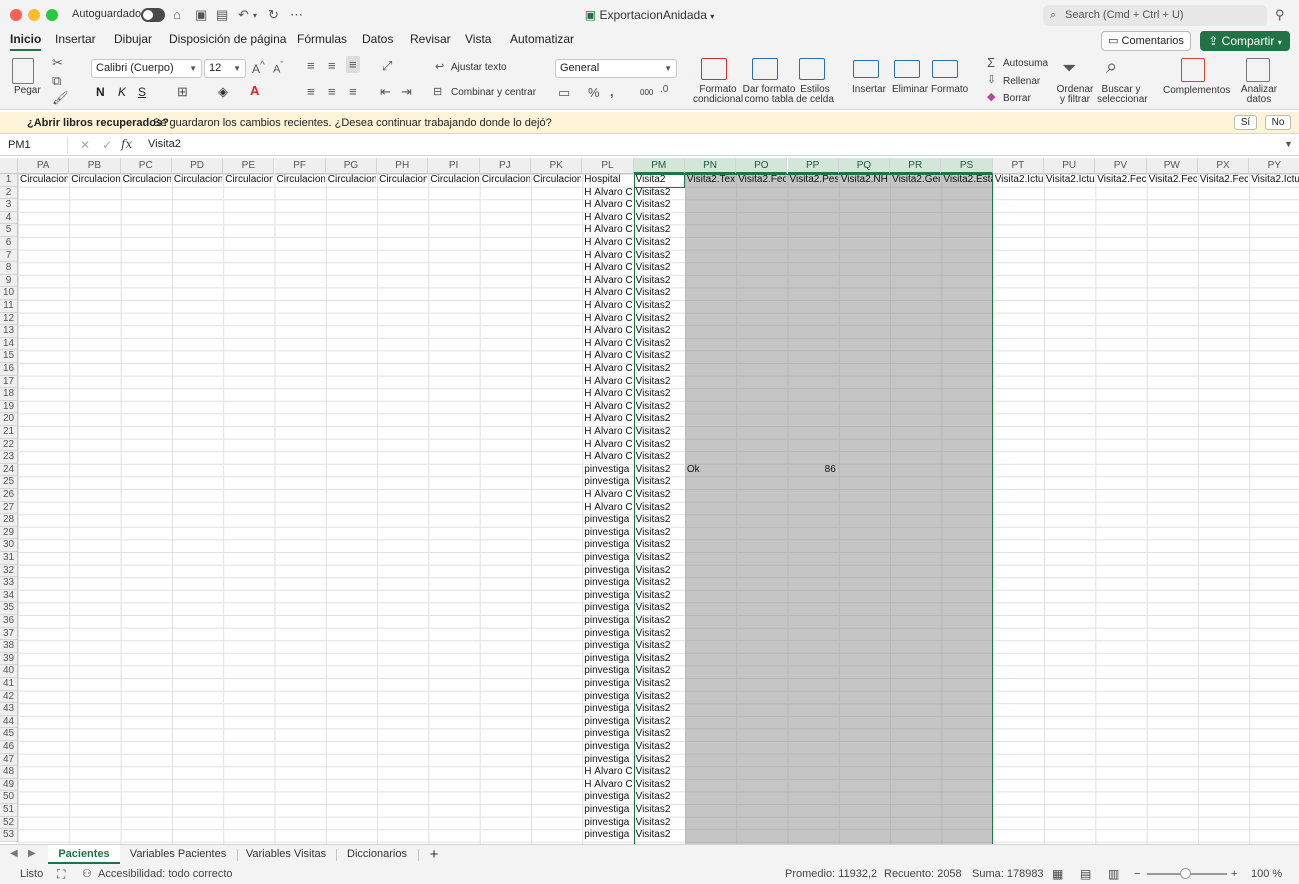 Image resolution: width=1299 pixels, height=884 pixels. Describe the element at coordinates (9, 382) in the screenshot. I see `row-header-17: 17` at that location.